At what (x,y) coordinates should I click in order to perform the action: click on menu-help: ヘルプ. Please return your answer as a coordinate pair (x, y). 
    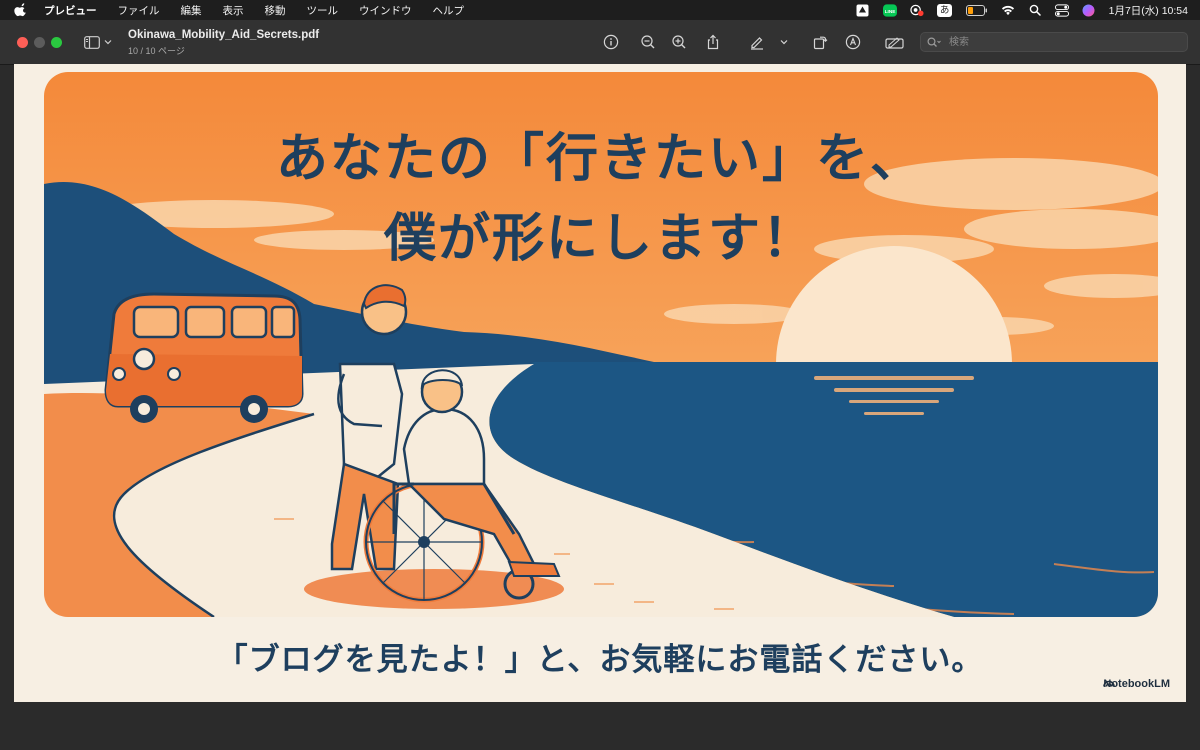
    Looking at the image, I should click on (449, 10).